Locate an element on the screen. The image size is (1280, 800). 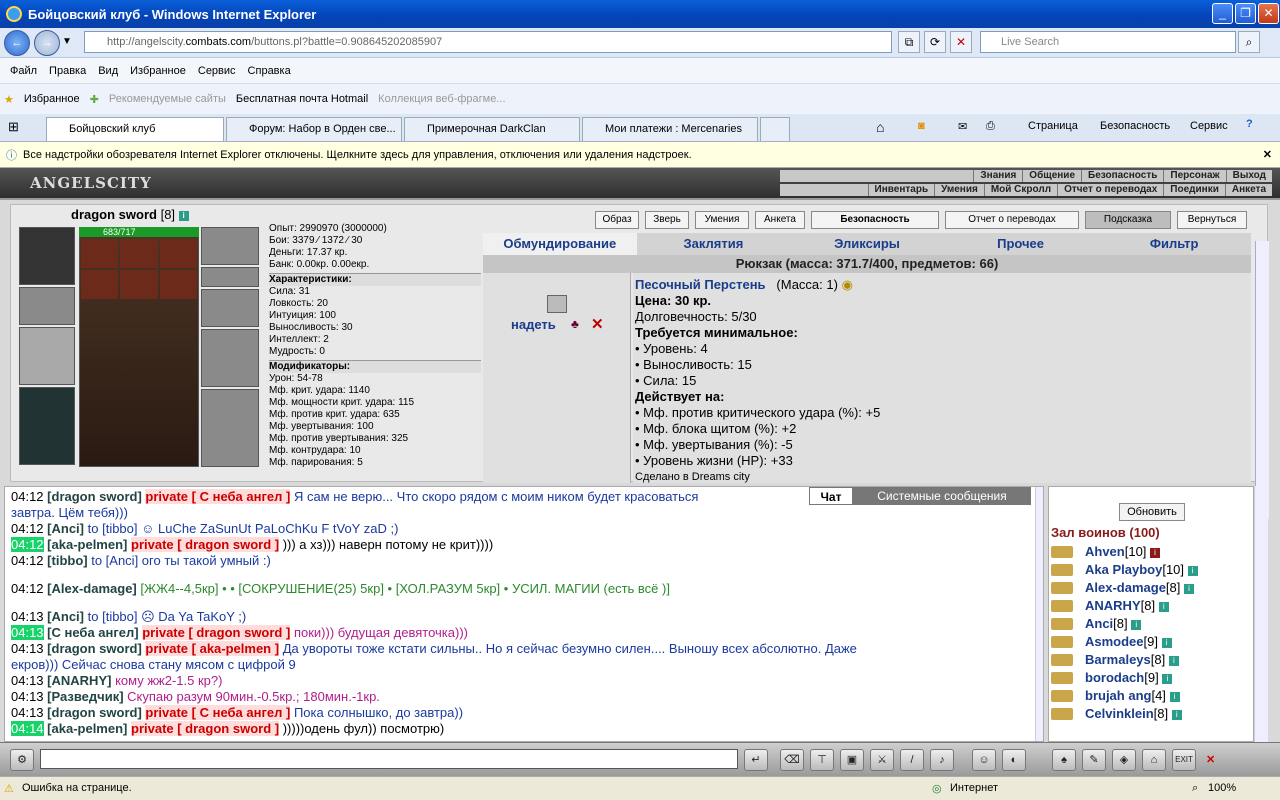
back-button: ← is located at coordinates (17, 43).